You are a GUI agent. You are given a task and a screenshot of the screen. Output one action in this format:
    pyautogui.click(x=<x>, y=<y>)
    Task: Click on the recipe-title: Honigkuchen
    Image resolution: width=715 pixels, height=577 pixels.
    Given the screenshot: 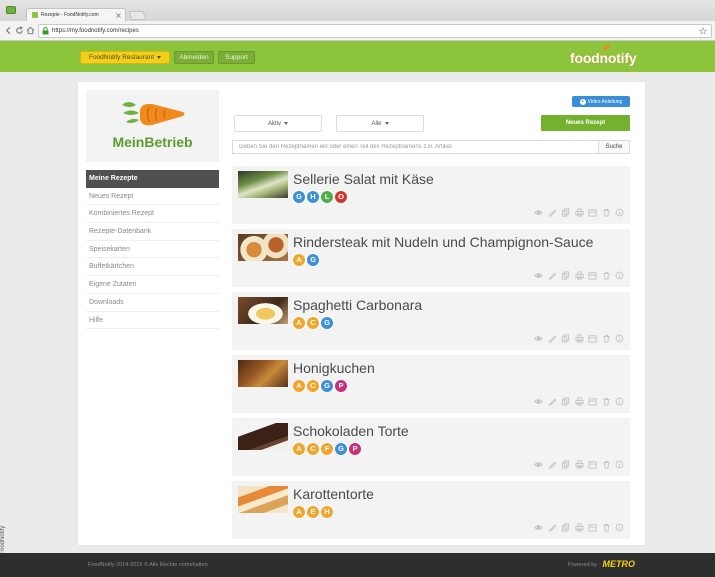 What is the action you would take?
    pyautogui.click(x=334, y=368)
    